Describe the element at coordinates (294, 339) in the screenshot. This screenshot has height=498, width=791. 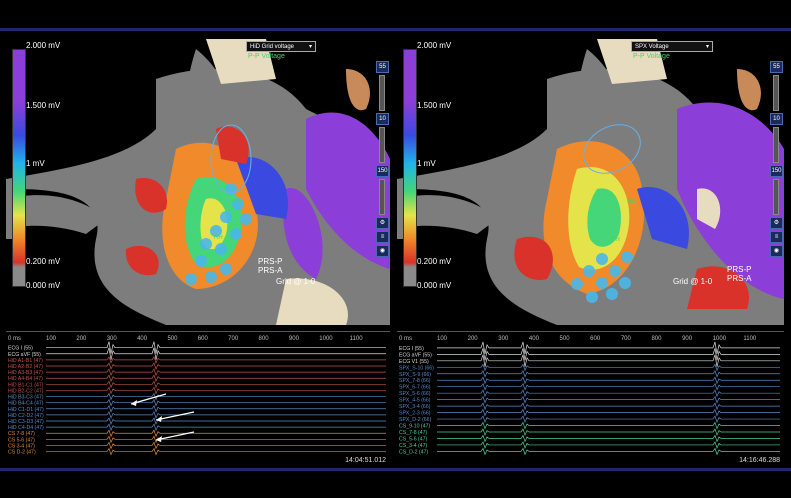
I see `axis-tick-label: 900` at that location.